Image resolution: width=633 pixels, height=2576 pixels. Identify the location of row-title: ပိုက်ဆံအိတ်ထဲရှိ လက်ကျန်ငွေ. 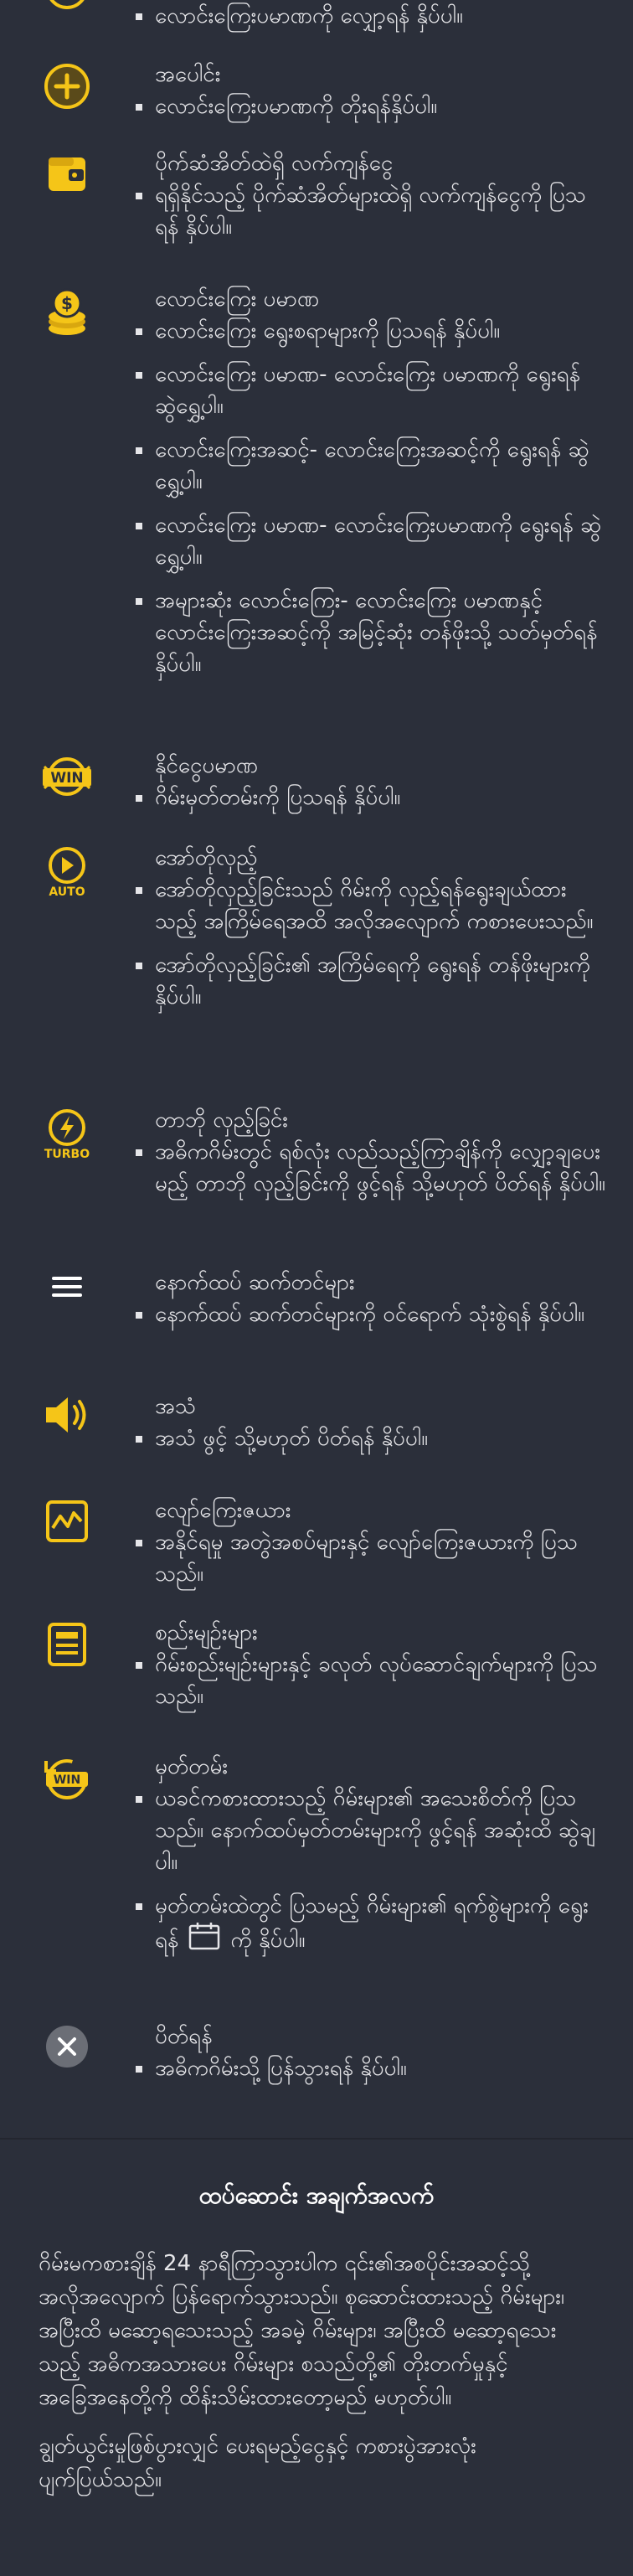
(274, 163).